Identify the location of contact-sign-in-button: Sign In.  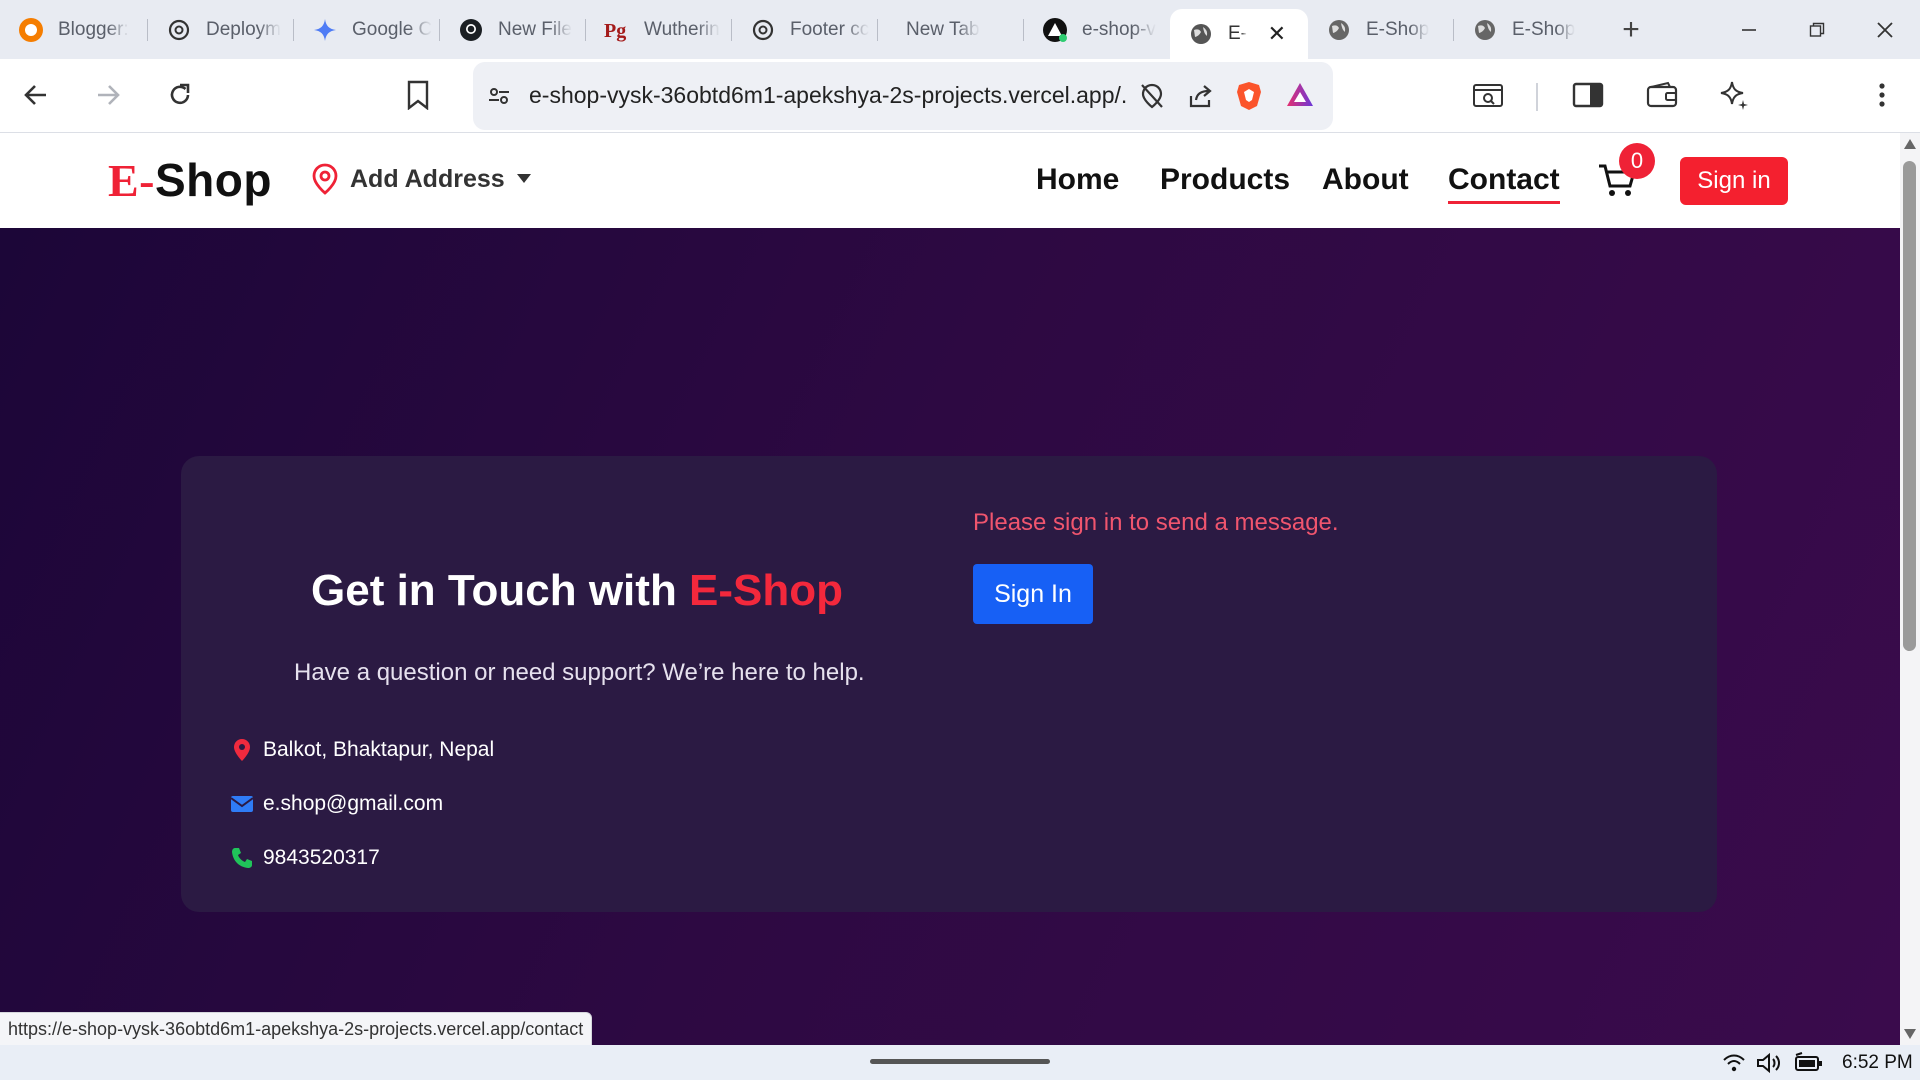
(1033, 594).